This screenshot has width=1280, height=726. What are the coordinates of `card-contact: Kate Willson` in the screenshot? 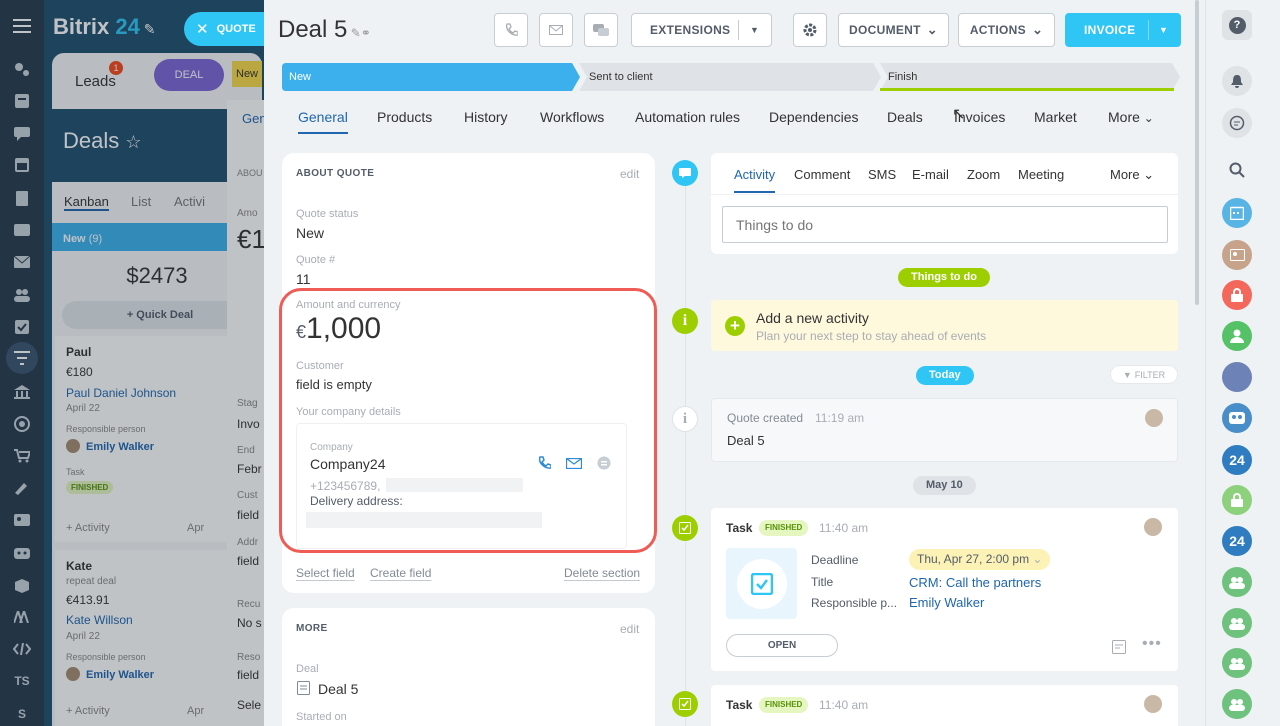 It's located at (99, 620).